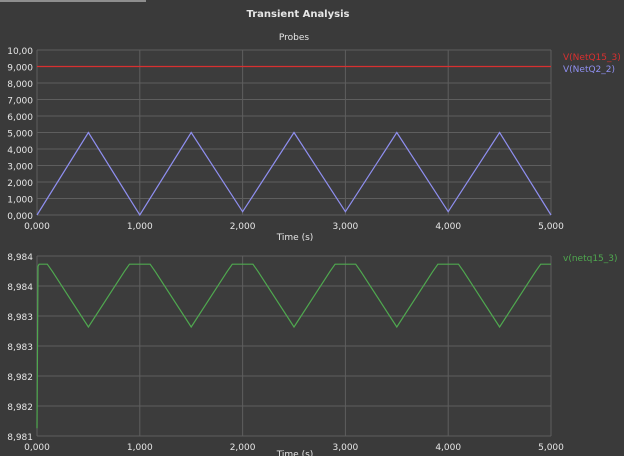 This screenshot has width=624, height=456. Describe the element at coordinates (20, 85) in the screenshot. I see `y-tick-label: 8,000` at that location.